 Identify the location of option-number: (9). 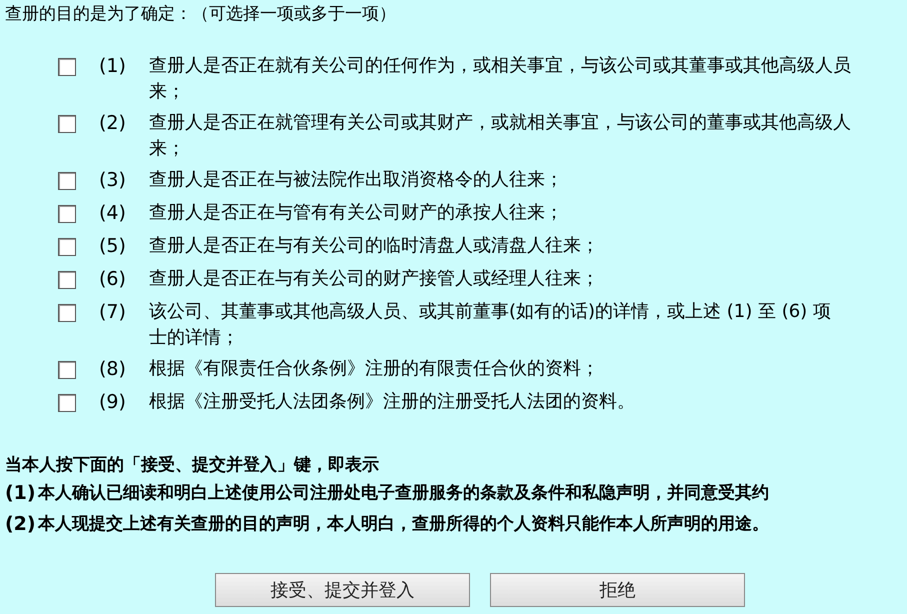
(113, 402).